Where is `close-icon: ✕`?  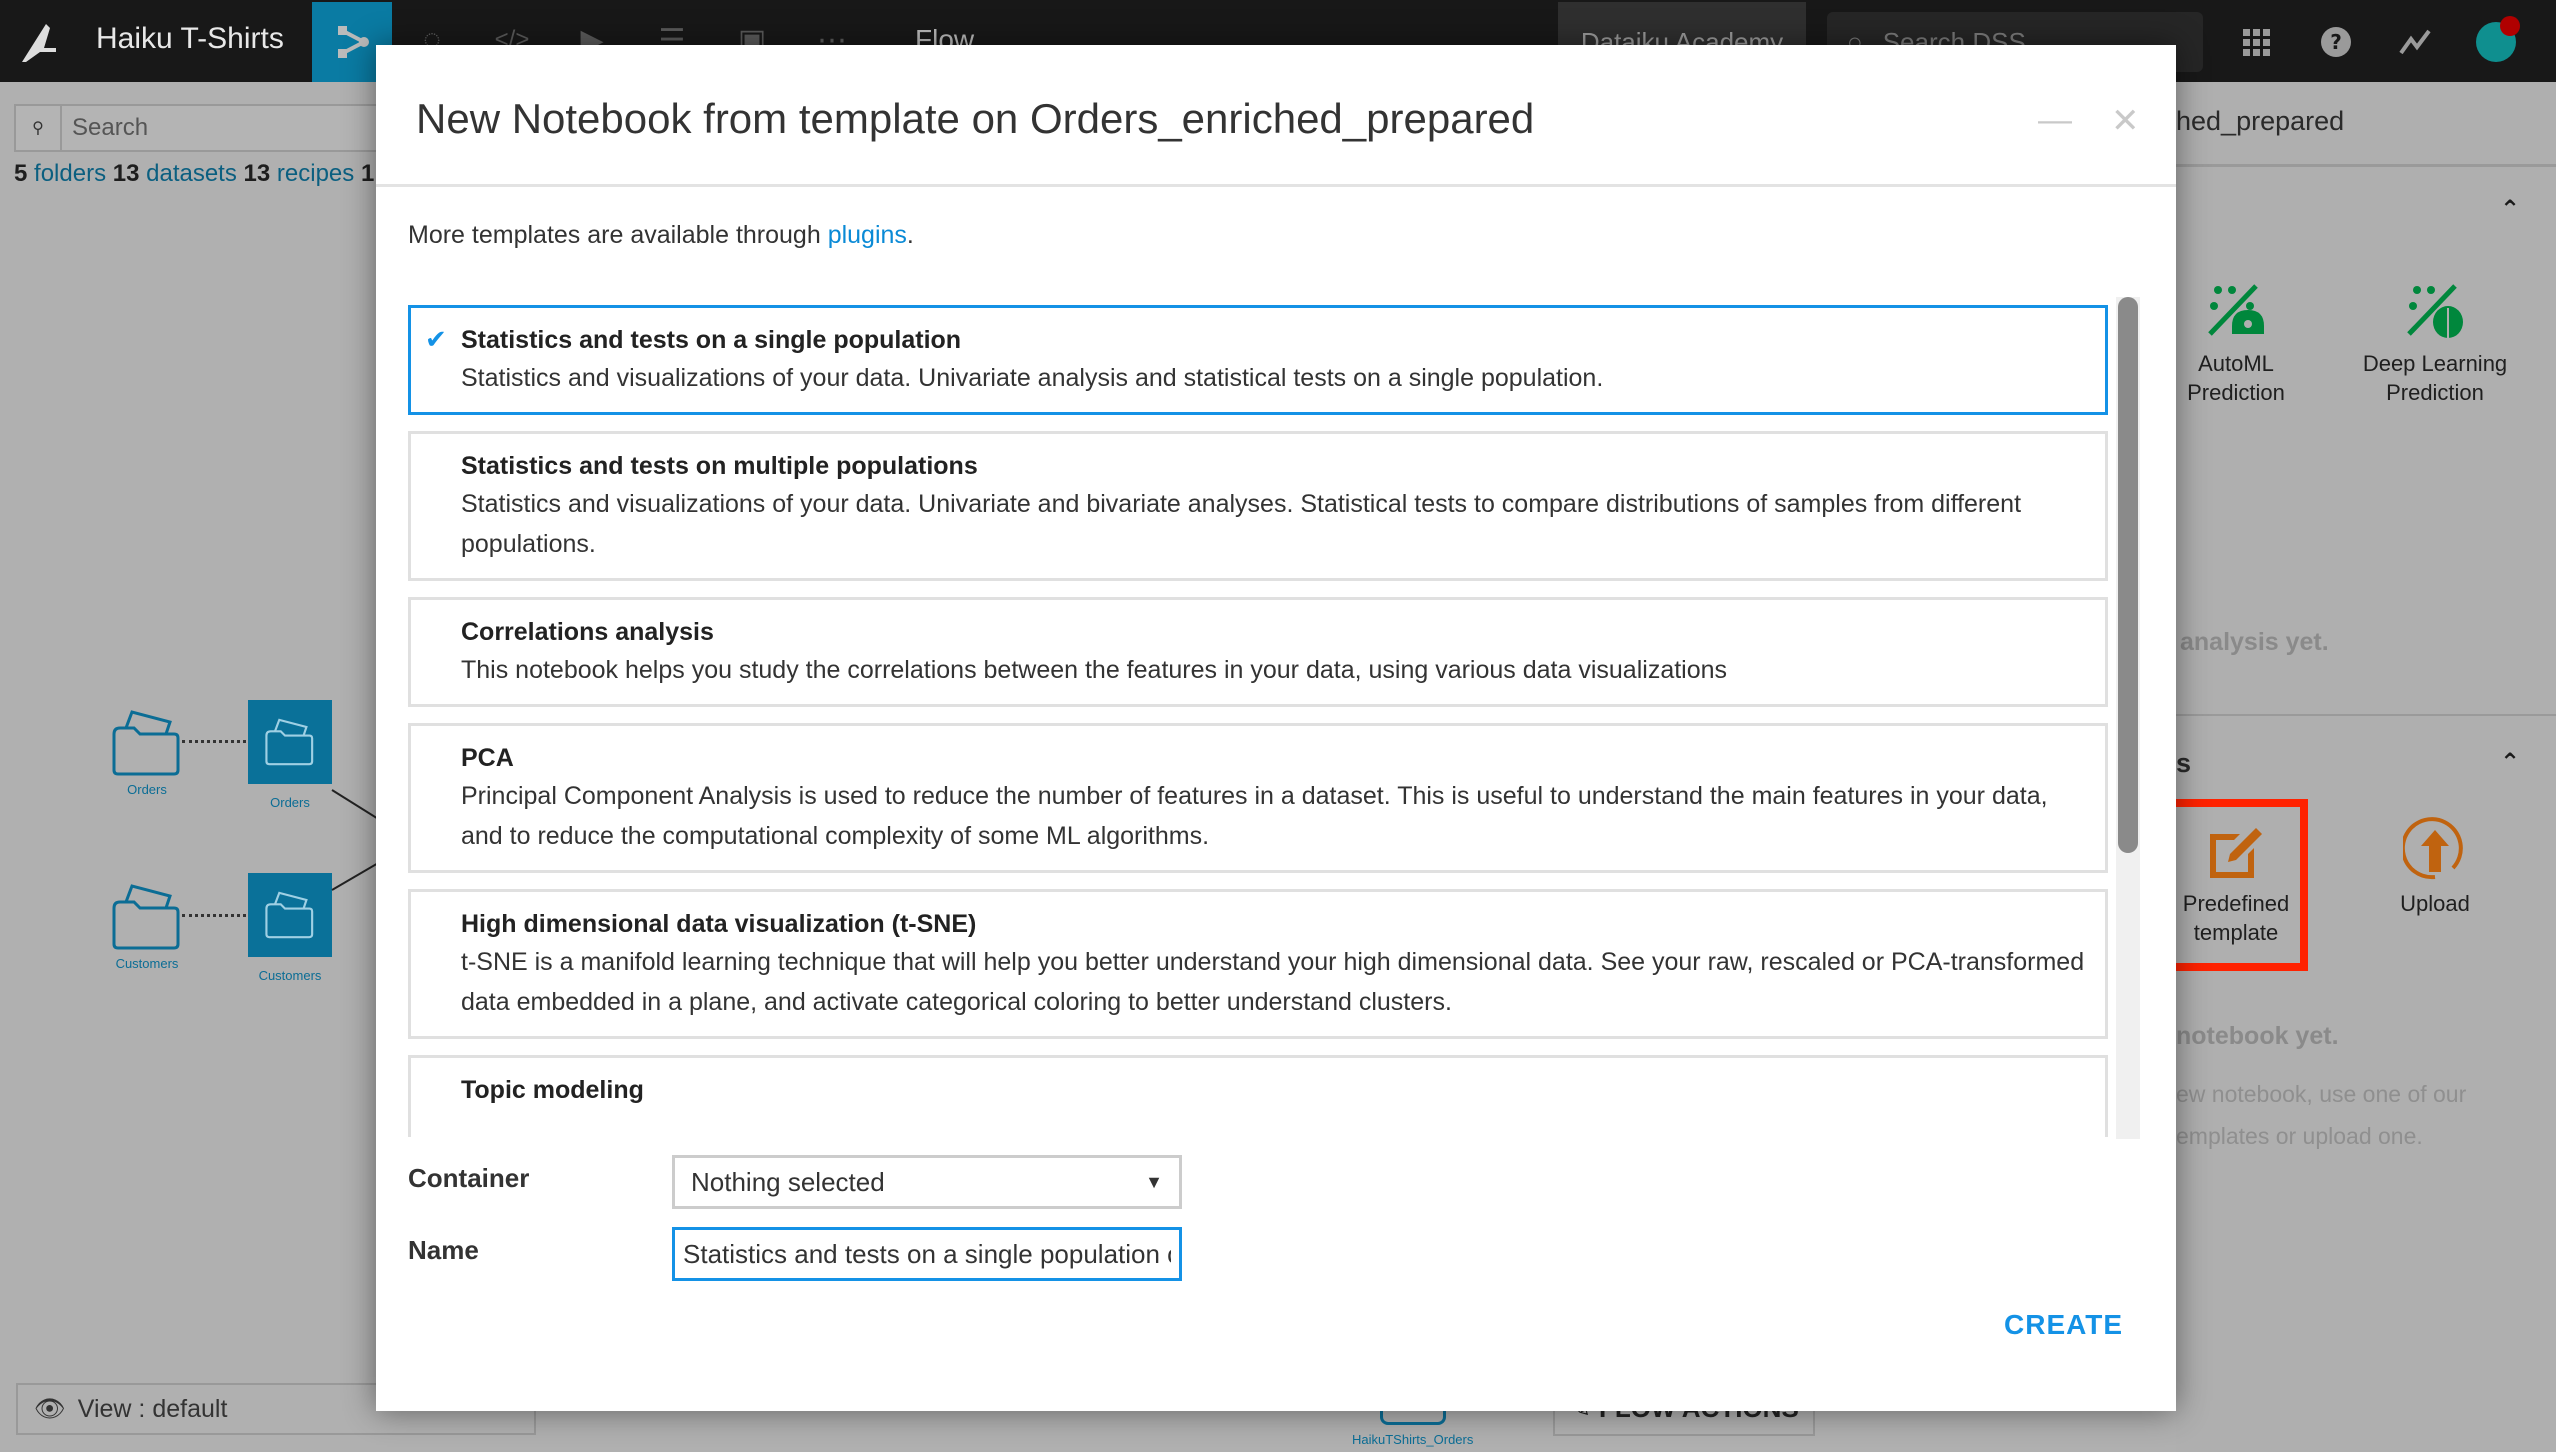
close-icon: ✕ is located at coordinates (2125, 121).